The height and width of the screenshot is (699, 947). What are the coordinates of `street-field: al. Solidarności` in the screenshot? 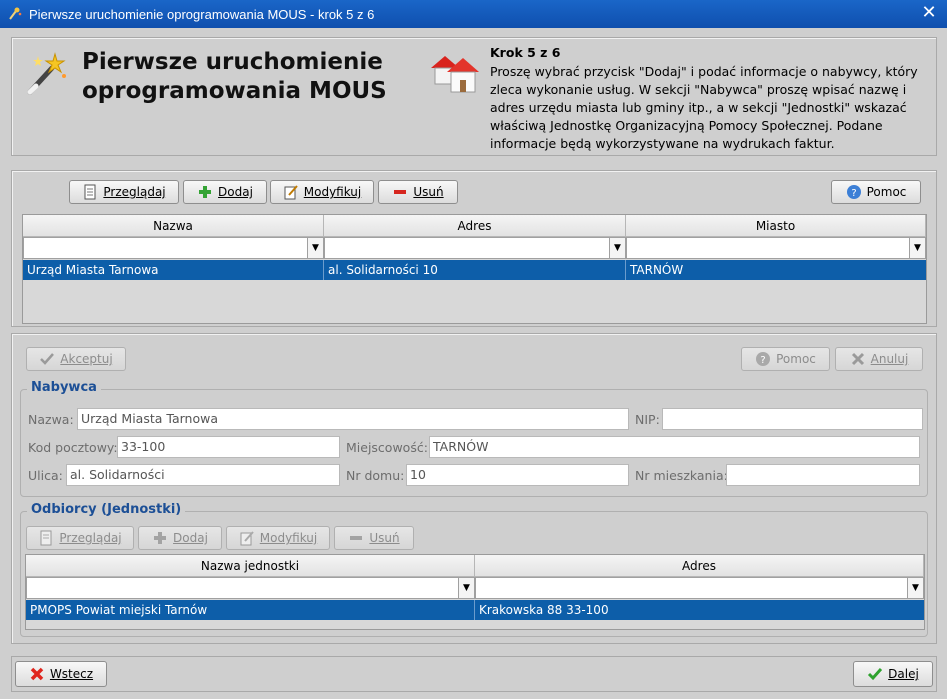 It's located at (203, 475).